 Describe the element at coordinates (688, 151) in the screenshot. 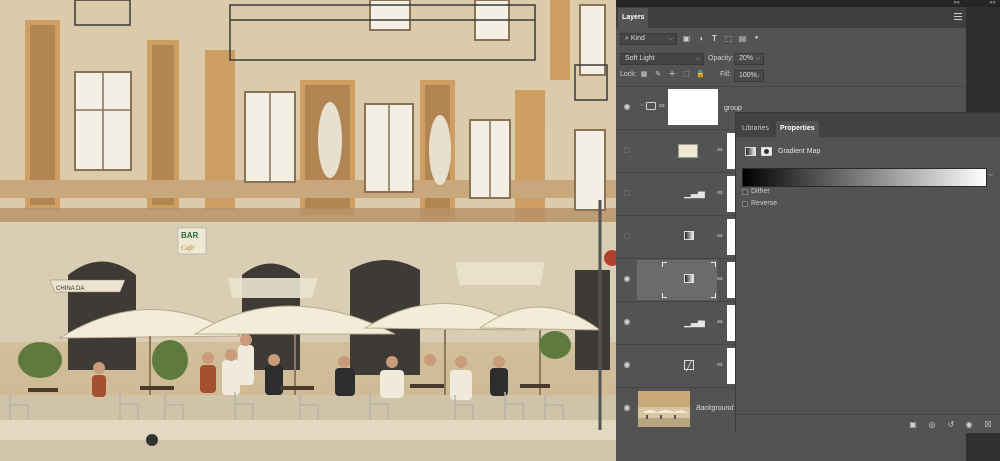

I see `solid-color-thumbnail` at that location.